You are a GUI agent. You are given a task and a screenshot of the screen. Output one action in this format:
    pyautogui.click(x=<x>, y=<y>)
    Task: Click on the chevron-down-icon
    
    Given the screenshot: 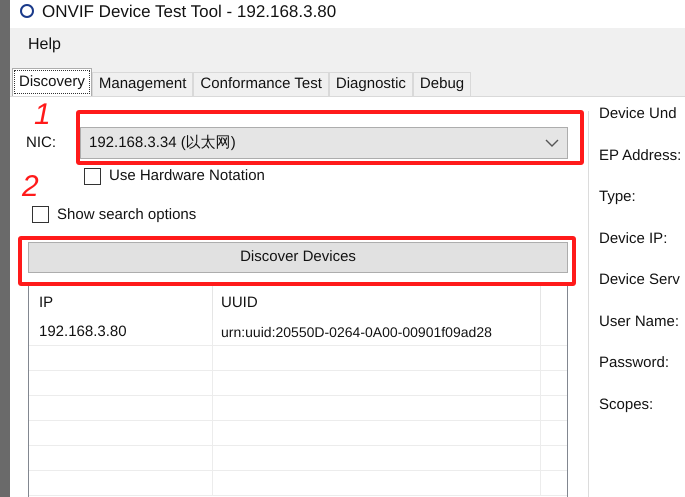 What is the action you would take?
    pyautogui.click(x=552, y=143)
    